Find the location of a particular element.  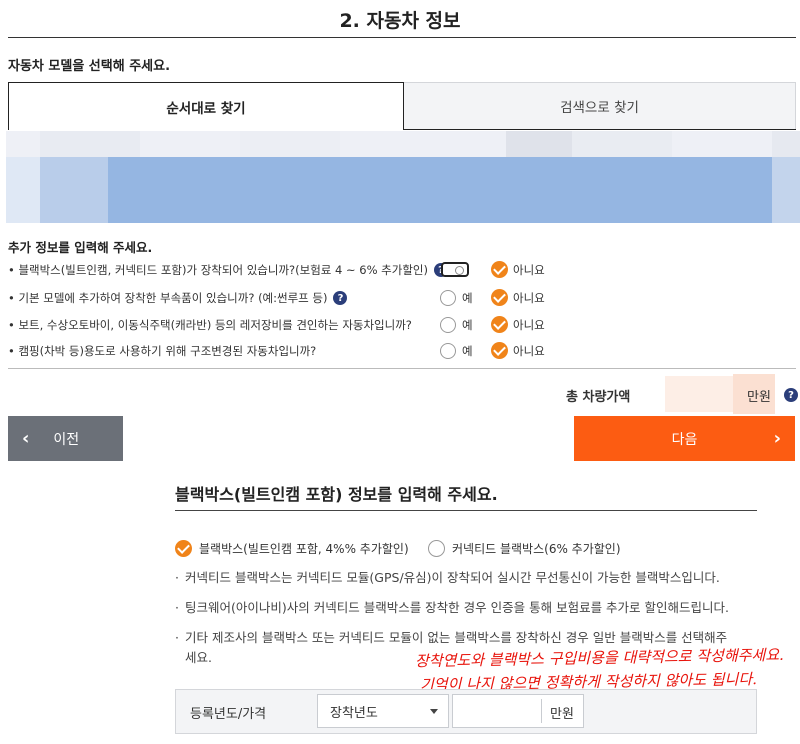

tab-sequential-search: 순서대로 찾기 is located at coordinates (206, 106).